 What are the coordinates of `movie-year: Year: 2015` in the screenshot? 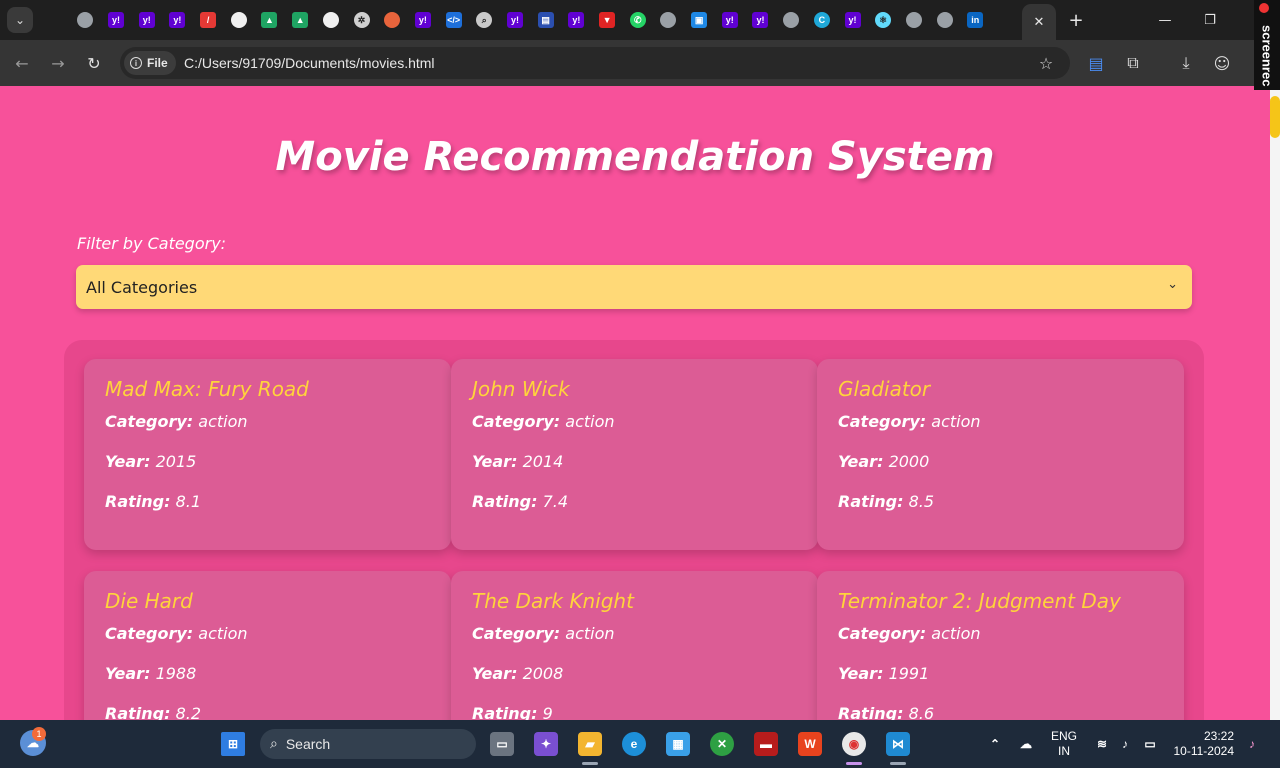 It's located at (151, 461).